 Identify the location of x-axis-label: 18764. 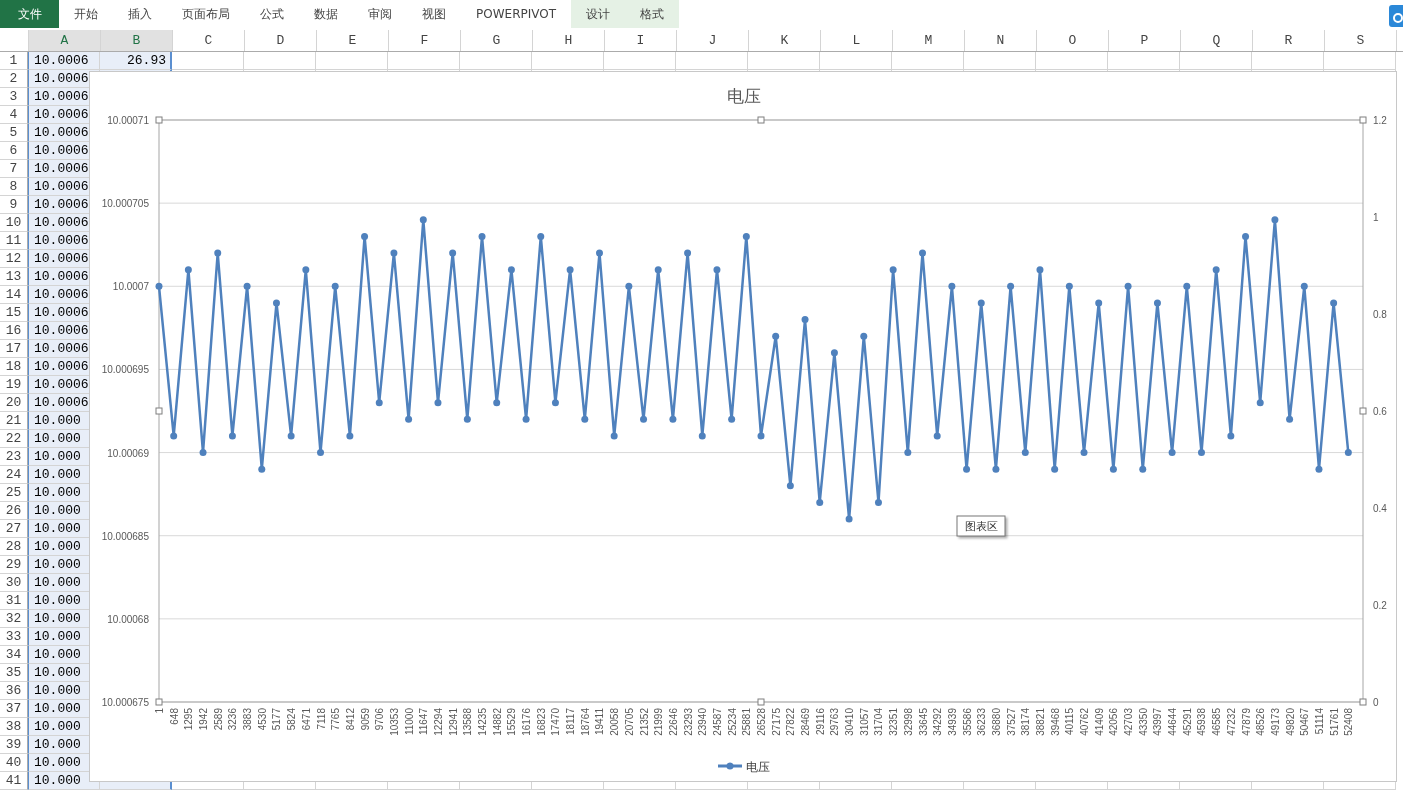
(585, 722).